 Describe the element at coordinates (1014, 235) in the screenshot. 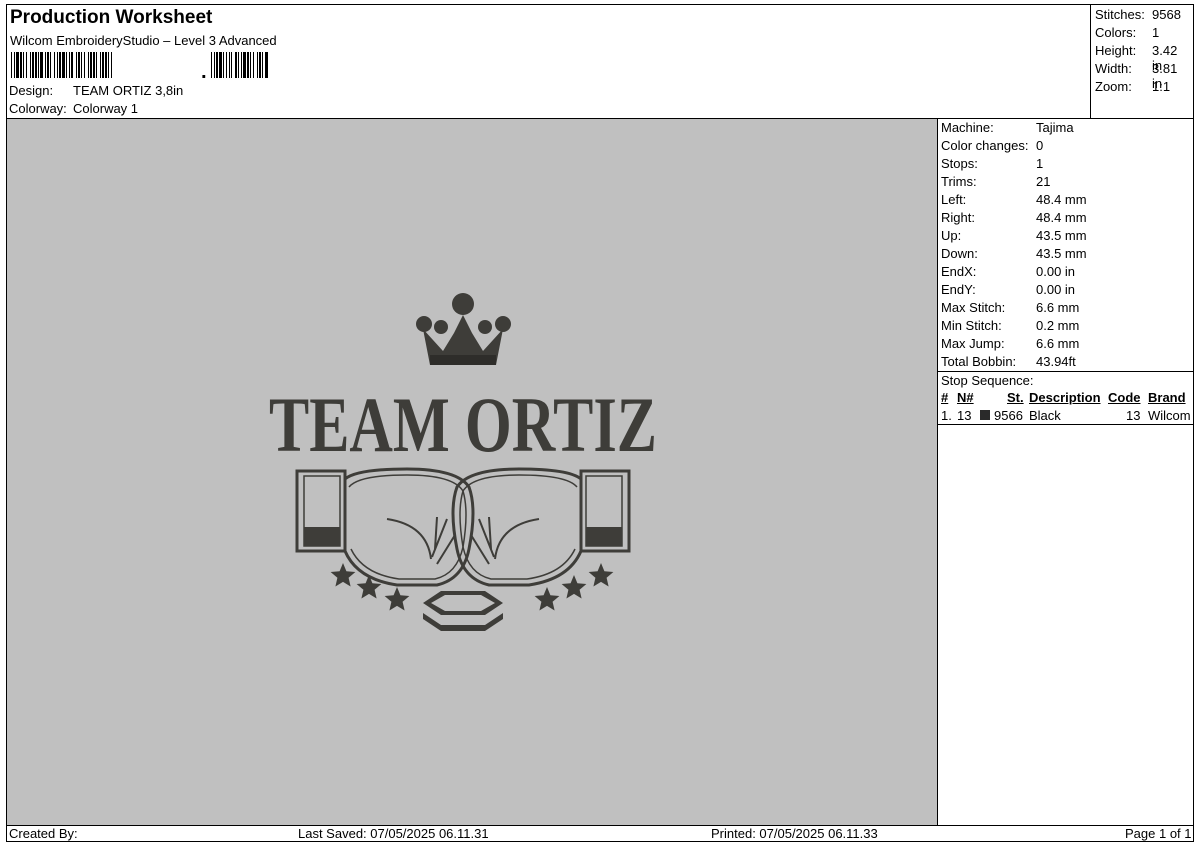

I see `info-row: Up: 43.5 mm` at that location.